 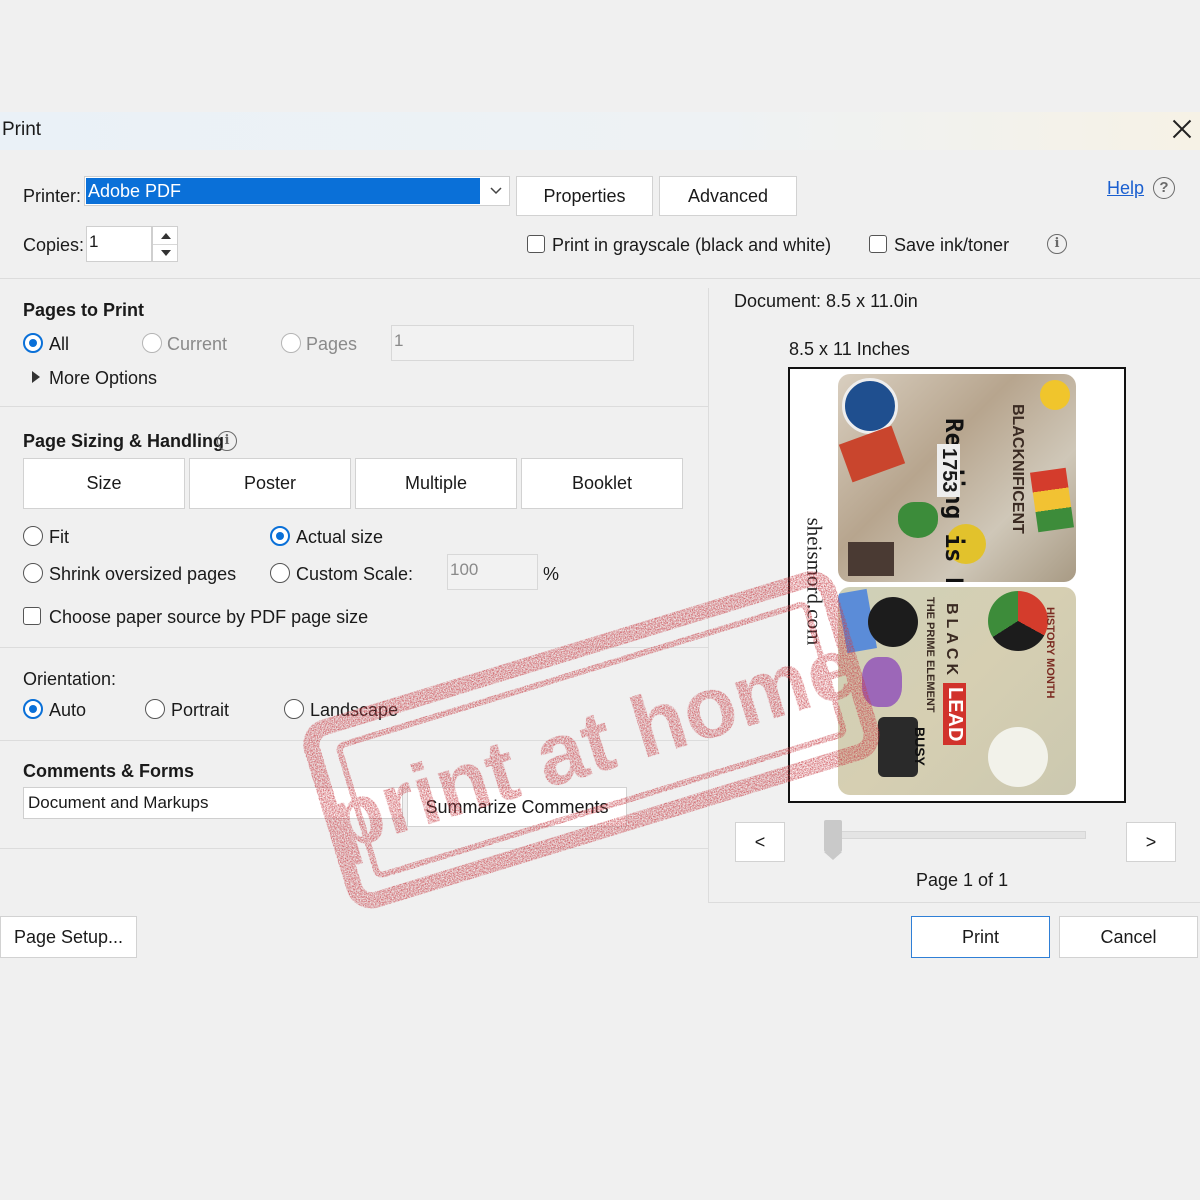 I want to click on copies-label: Copies:, so click(x=54, y=245).